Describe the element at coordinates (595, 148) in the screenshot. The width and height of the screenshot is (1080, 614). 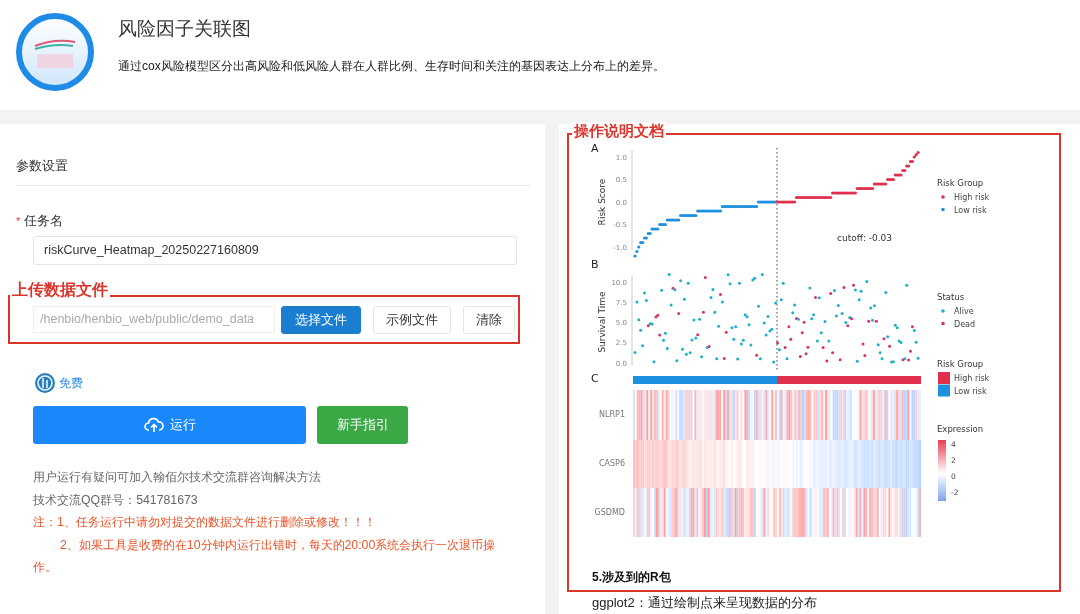
I see `panel-letter: A` at that location.